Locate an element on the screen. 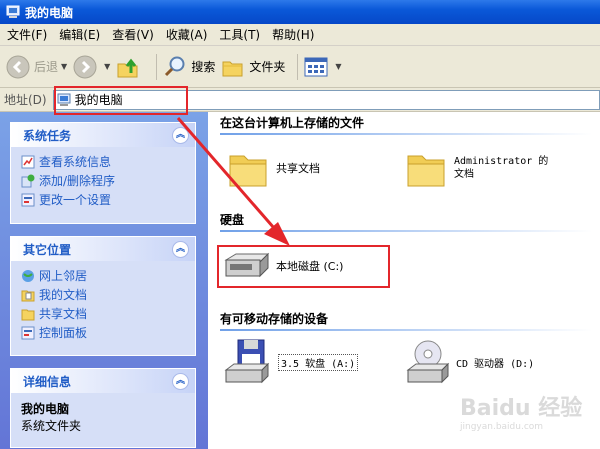 The image size is (600, 449). other-places-panel: 其它位置 ︽ 网上邻居 我的文档 共享文档 控制面板 is located at coordinates (103, 296).